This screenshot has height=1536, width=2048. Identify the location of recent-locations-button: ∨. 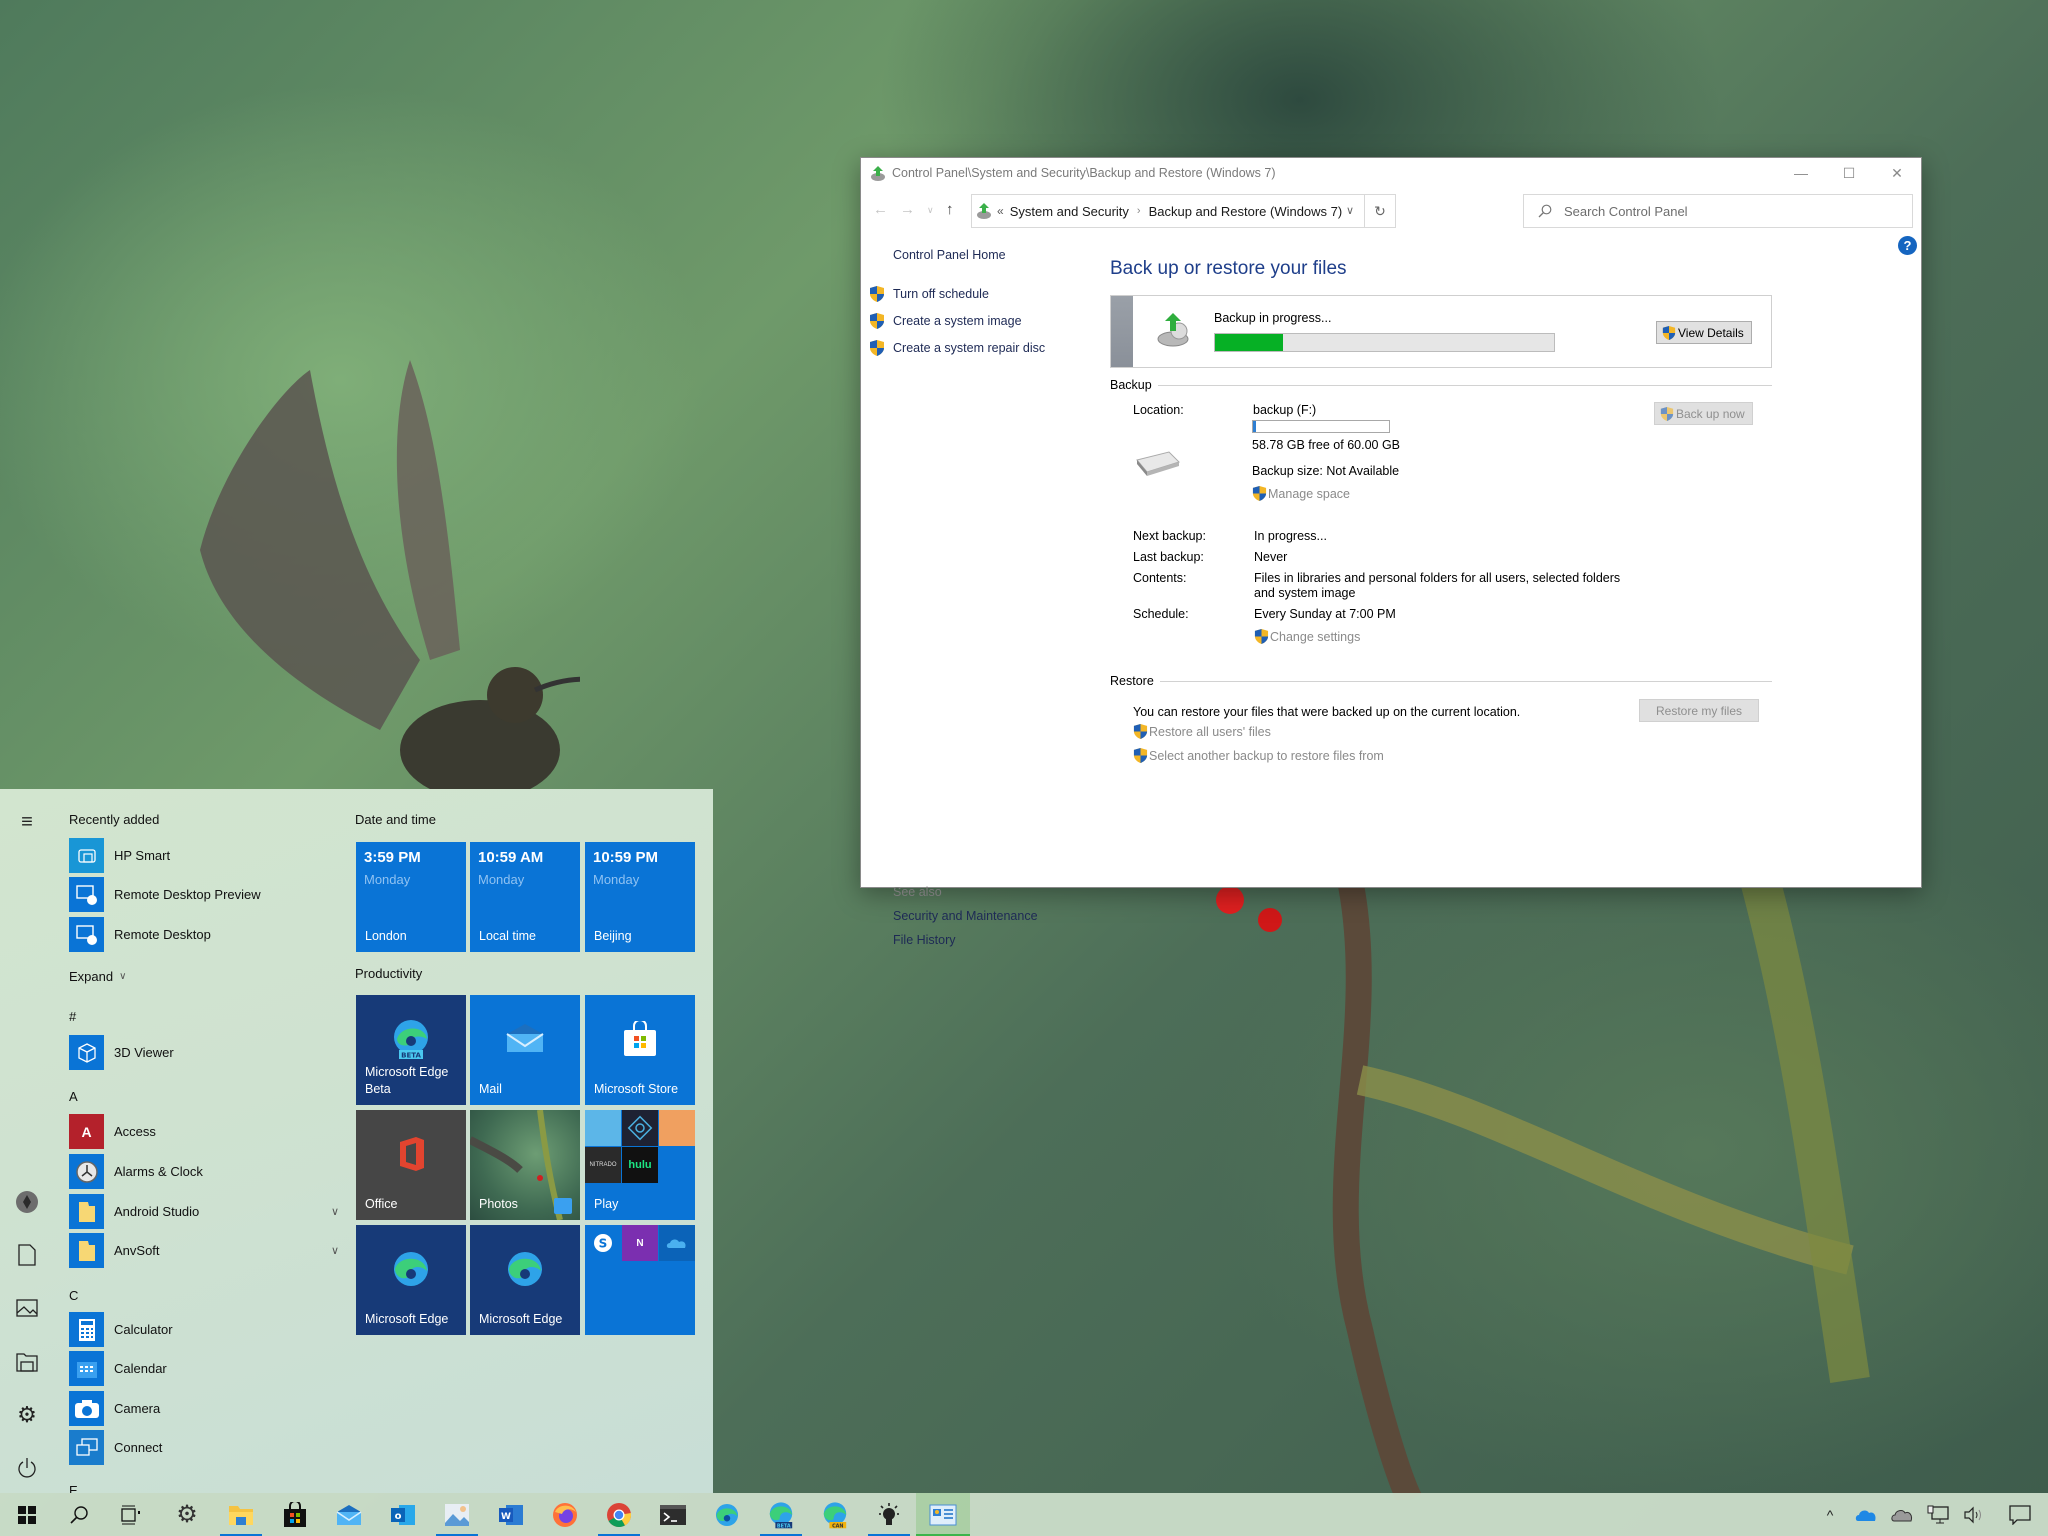
(930, 210).